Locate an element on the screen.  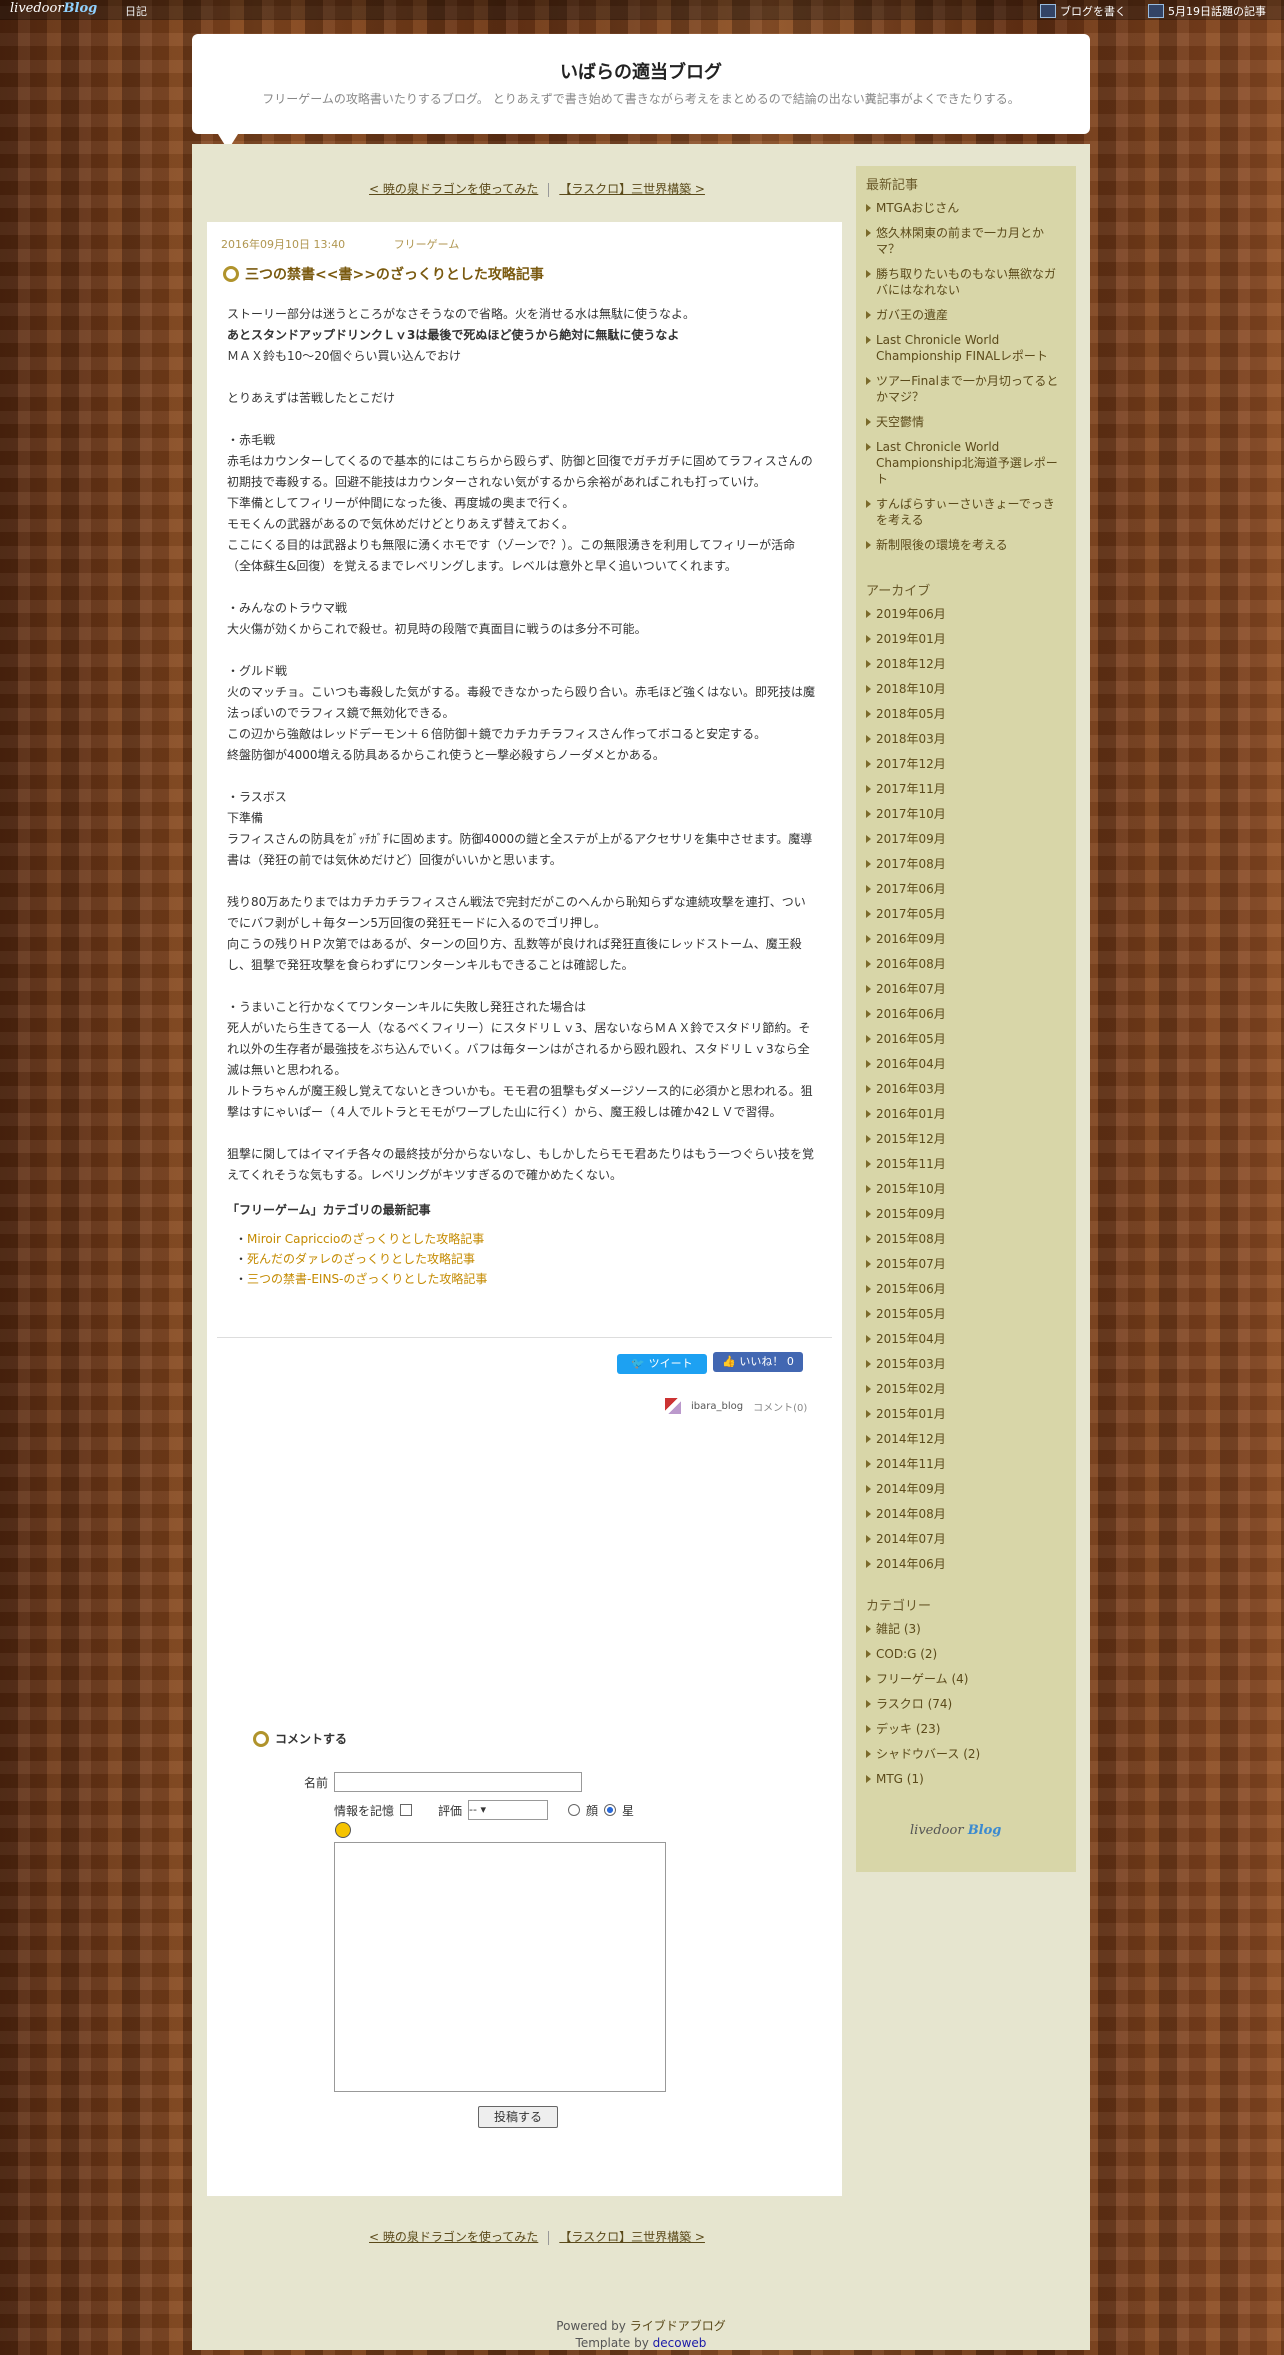
archive-link: 2016年07月 is located at coordinates (911, 989).